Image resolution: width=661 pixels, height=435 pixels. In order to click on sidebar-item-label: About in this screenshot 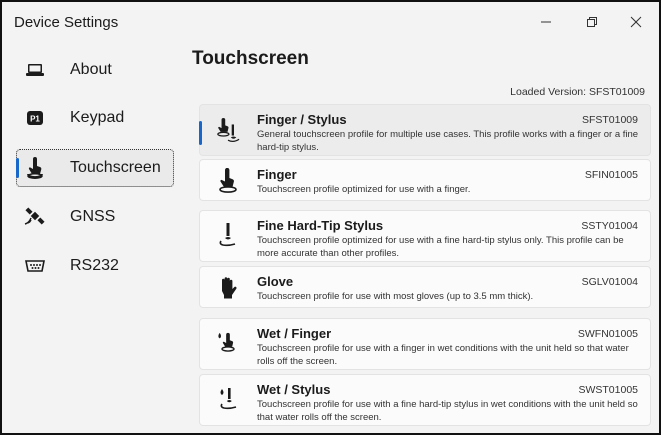, I will do `click(91, 69)`.